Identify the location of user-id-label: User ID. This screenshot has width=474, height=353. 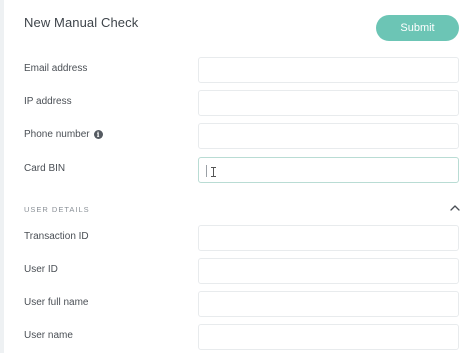
(41, 269).